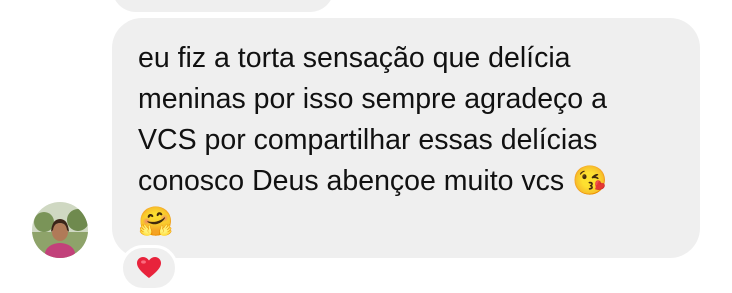 The height and width of the screenshot is (293, 732). I want to click on heart-icon, so click(149, 267).